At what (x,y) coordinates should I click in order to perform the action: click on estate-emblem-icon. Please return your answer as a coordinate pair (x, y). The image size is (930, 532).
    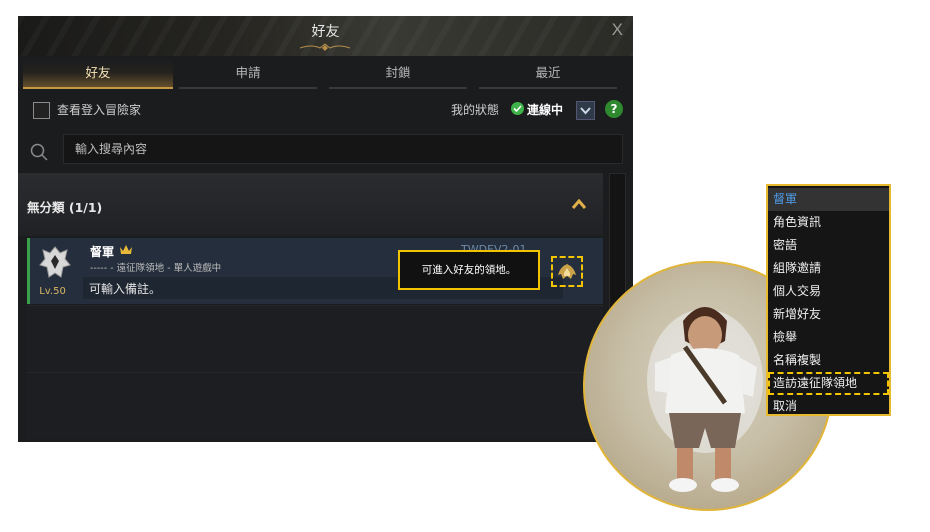
    Looking at the image, I should click on (567, 271).